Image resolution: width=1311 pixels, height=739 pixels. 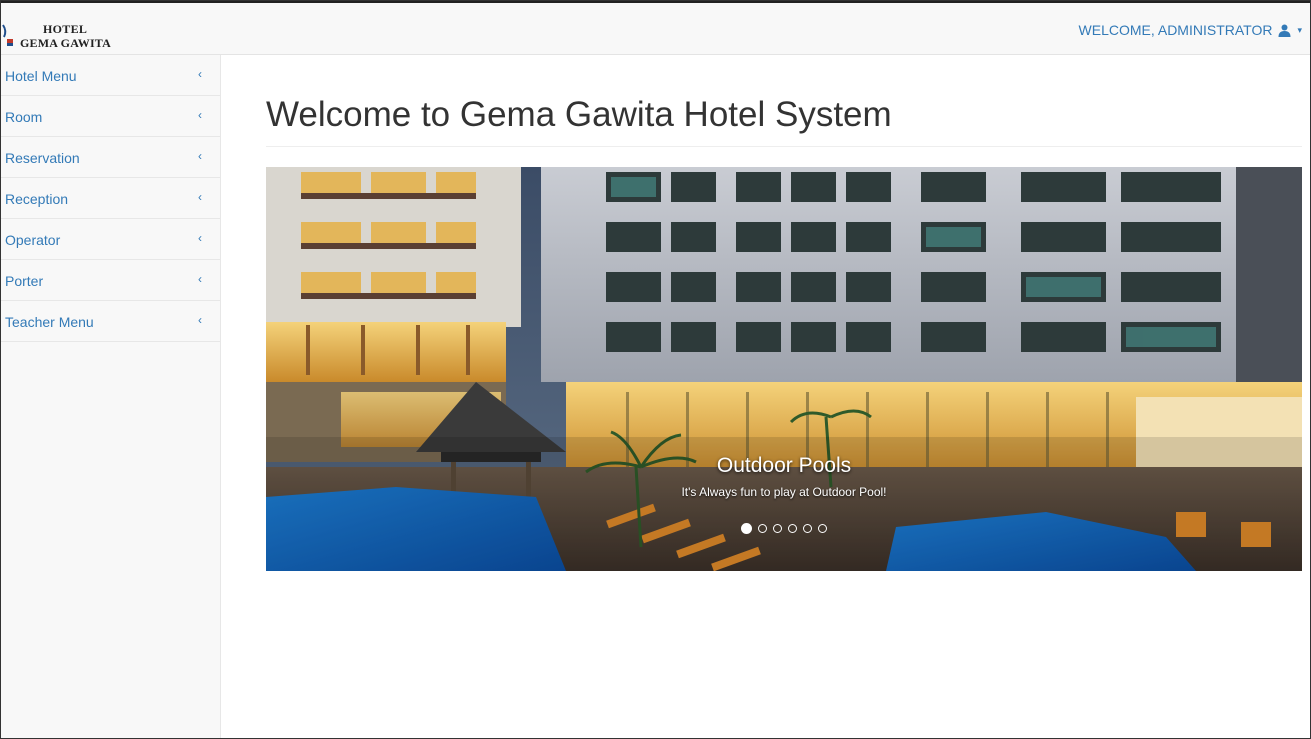 I want to click on brand-line1: HOTEL, so click(x=65, y=29).